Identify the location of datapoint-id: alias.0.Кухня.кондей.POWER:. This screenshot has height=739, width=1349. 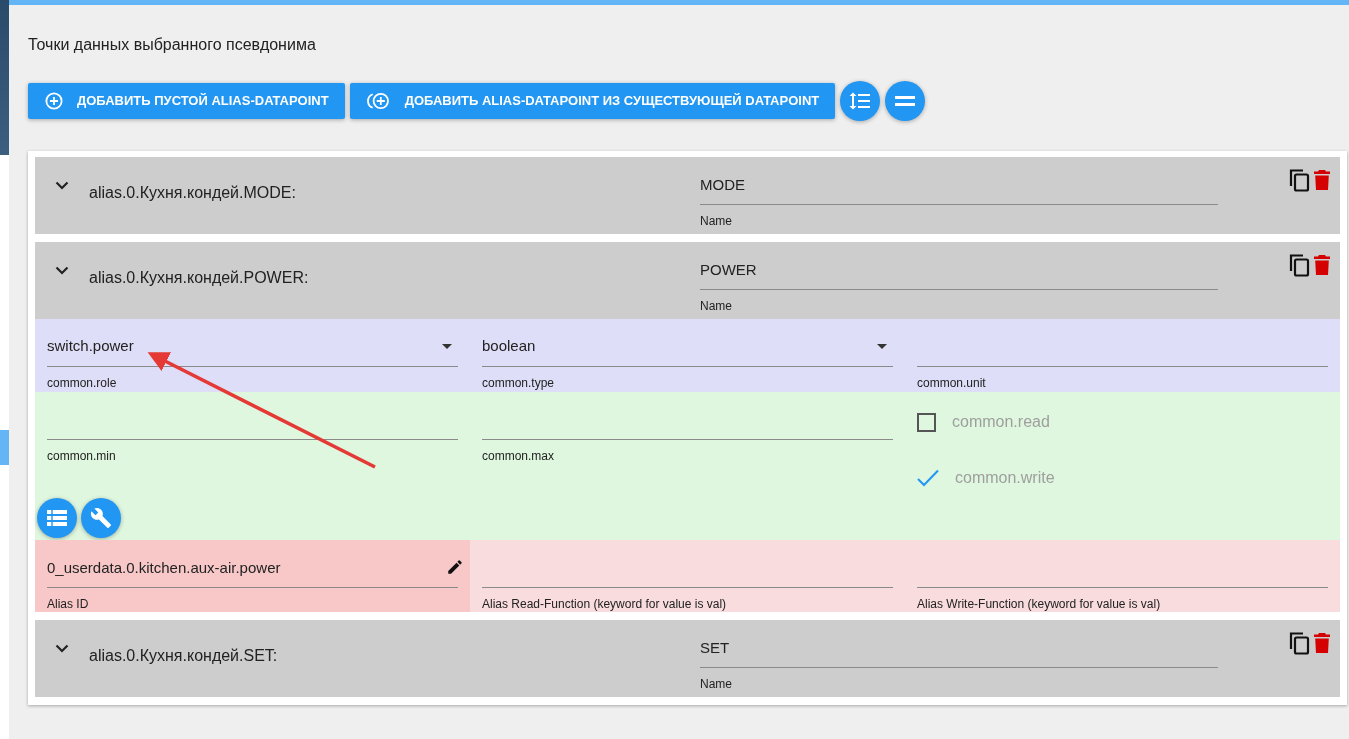
(199, 278).